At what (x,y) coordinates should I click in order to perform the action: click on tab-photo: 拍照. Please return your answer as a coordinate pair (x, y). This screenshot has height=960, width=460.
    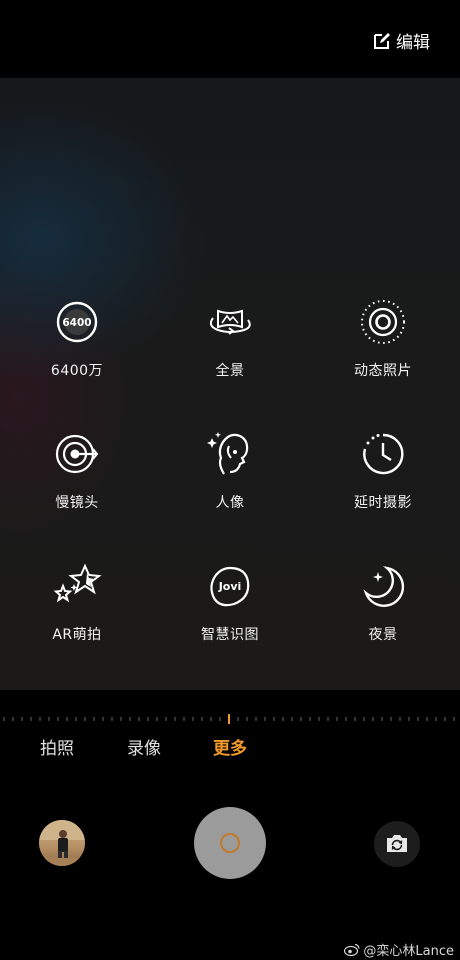
    Looking at the image, I should click on (57, 746).